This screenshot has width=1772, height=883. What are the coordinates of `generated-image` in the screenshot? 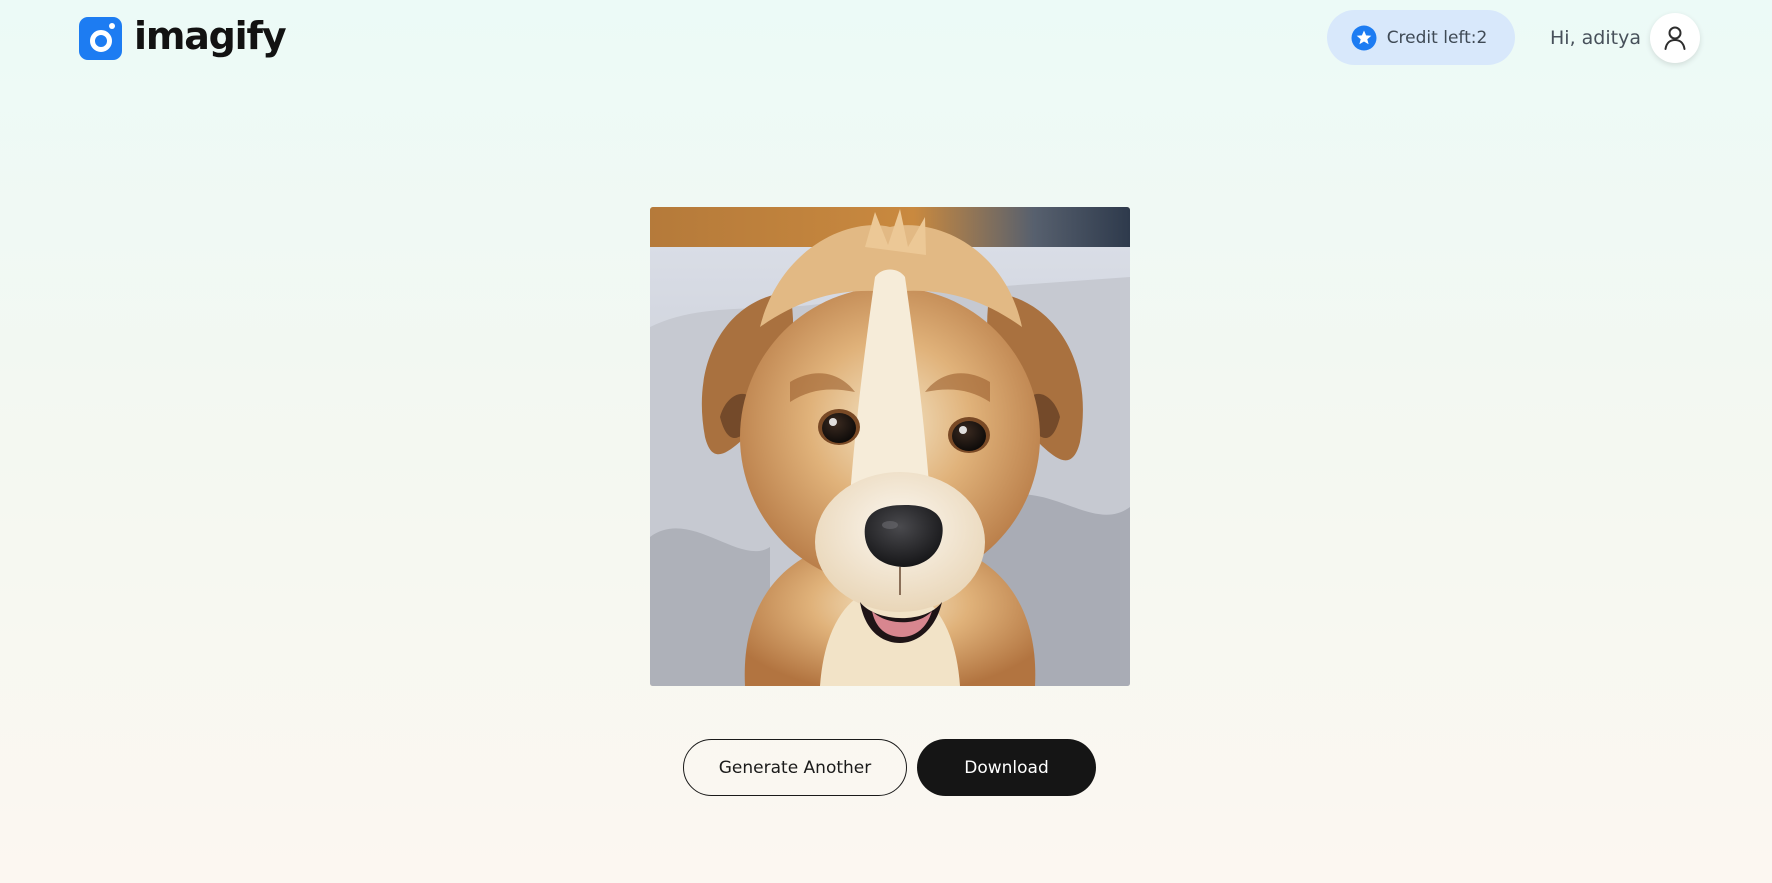 It's located at (890, 446).